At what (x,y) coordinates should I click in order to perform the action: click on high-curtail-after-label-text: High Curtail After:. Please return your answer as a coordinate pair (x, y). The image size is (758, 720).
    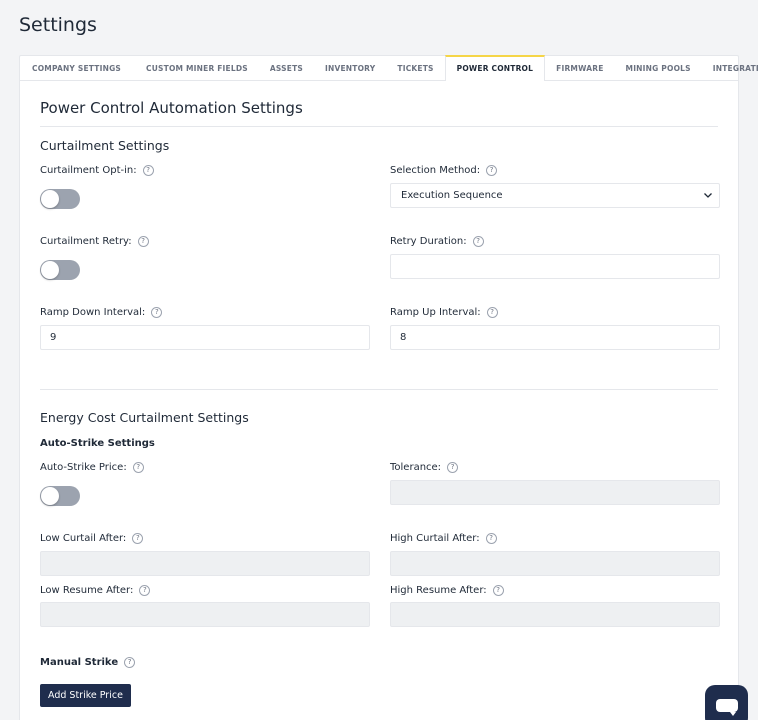
    Looking at the image, I should click on (435, 538).